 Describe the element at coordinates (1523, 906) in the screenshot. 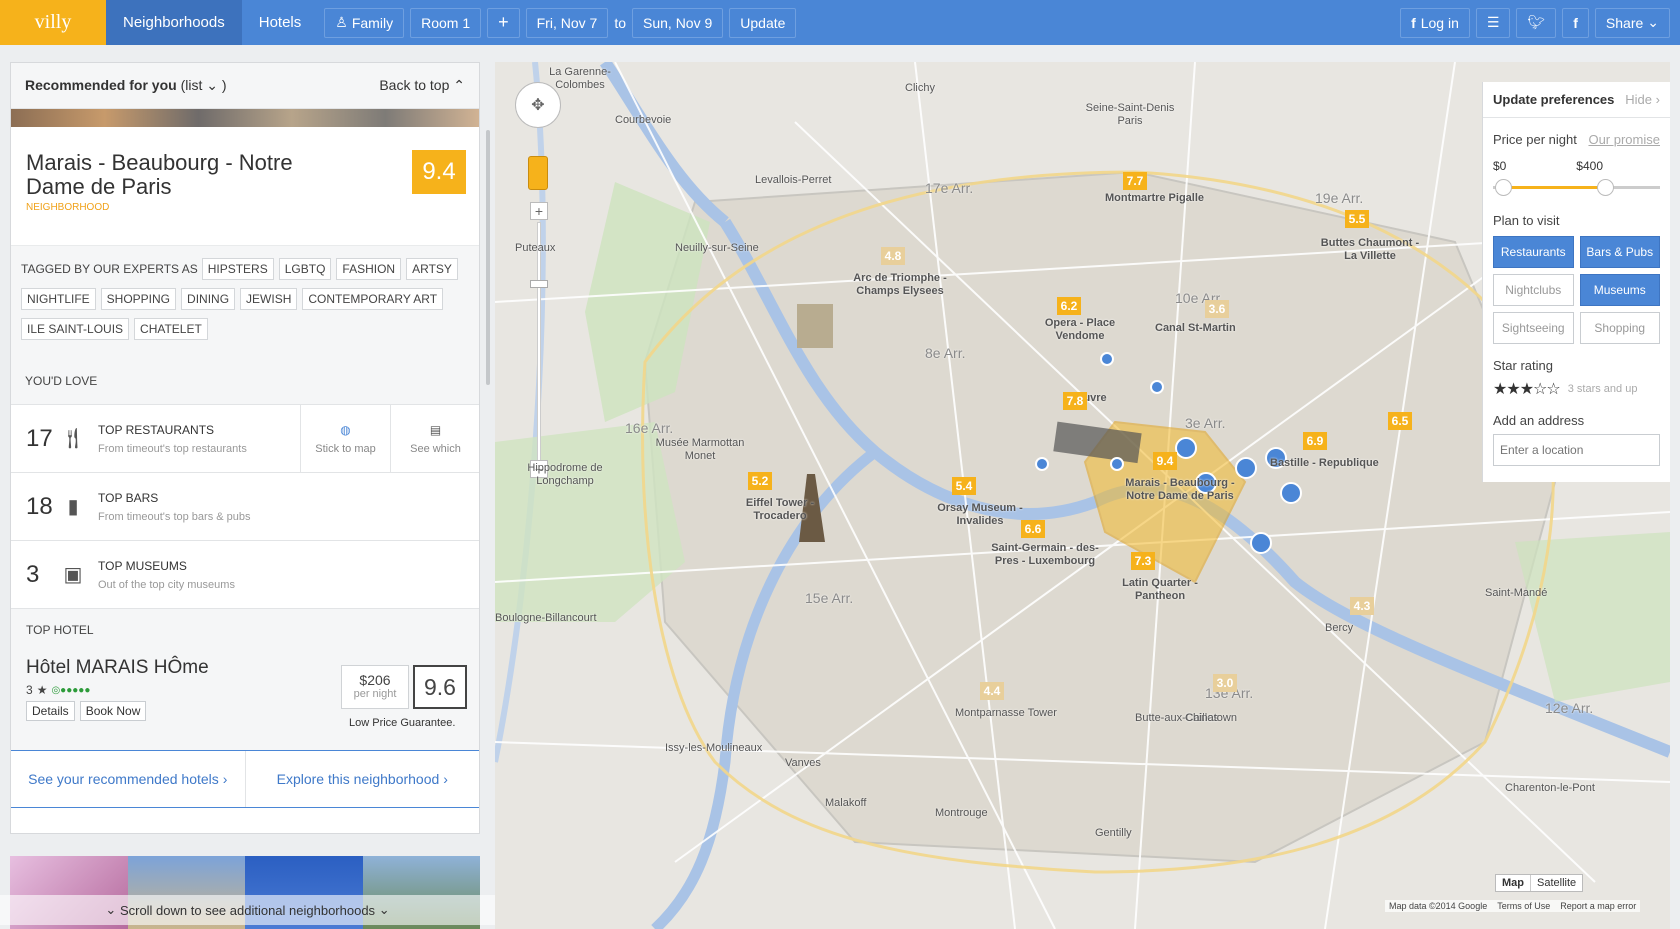

I see `terms-of-use-link: Terms of Use` at that location.